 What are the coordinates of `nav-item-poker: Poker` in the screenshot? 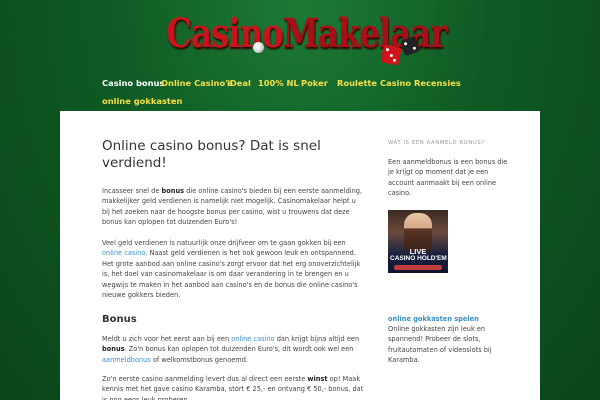 It's located at (314, 83).